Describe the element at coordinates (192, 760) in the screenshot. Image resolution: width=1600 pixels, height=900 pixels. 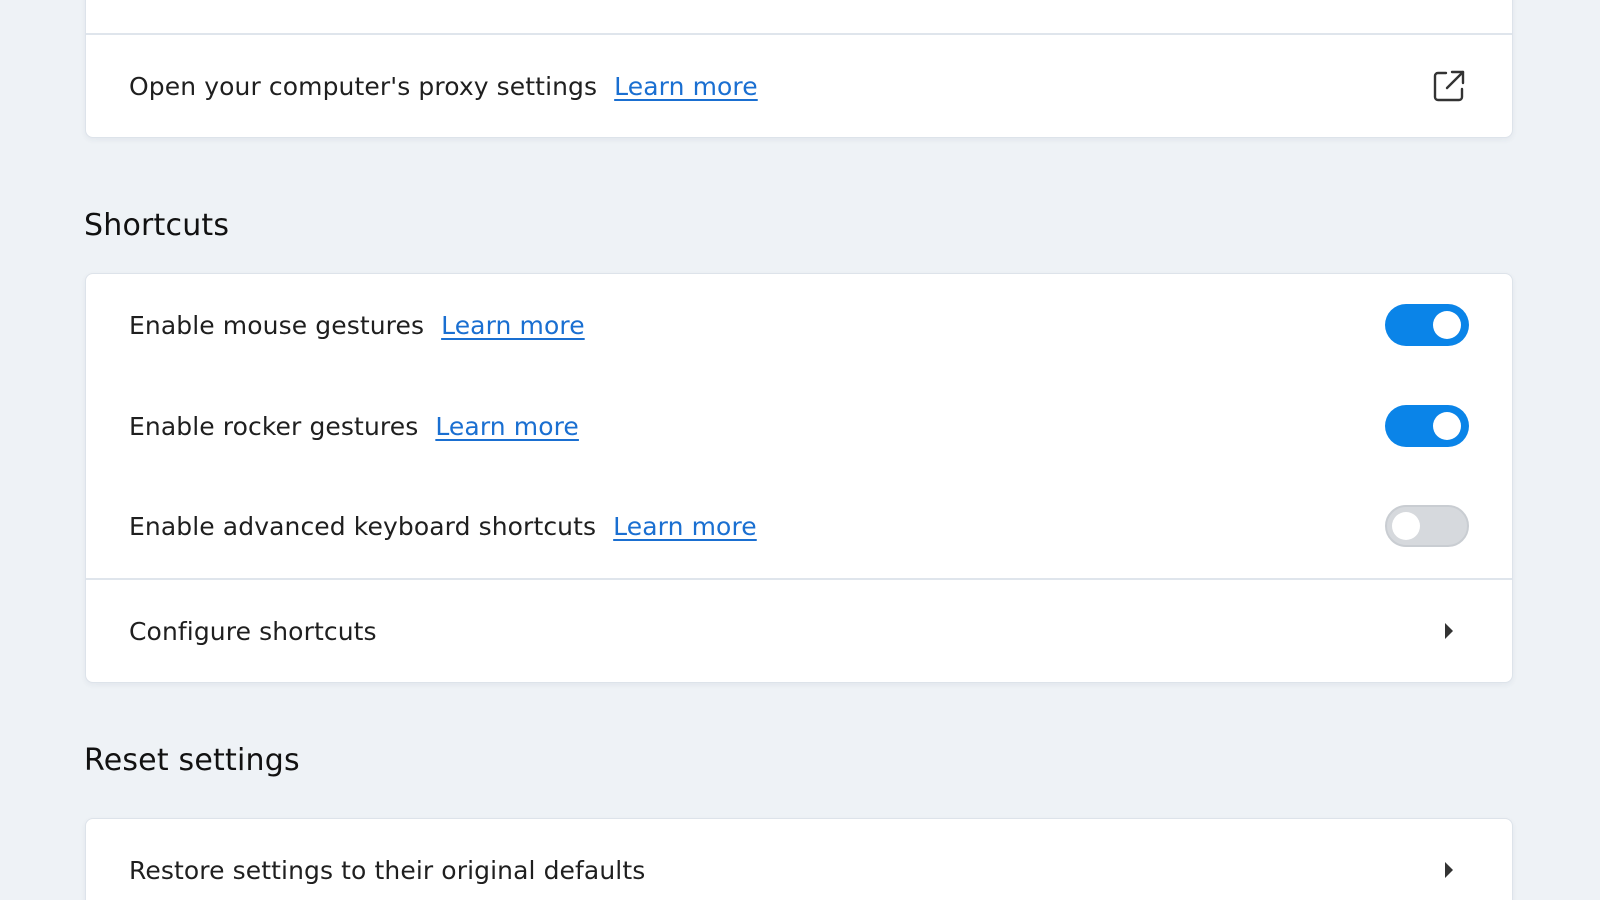
I see `reset-section-title: Reset settings` at that location.